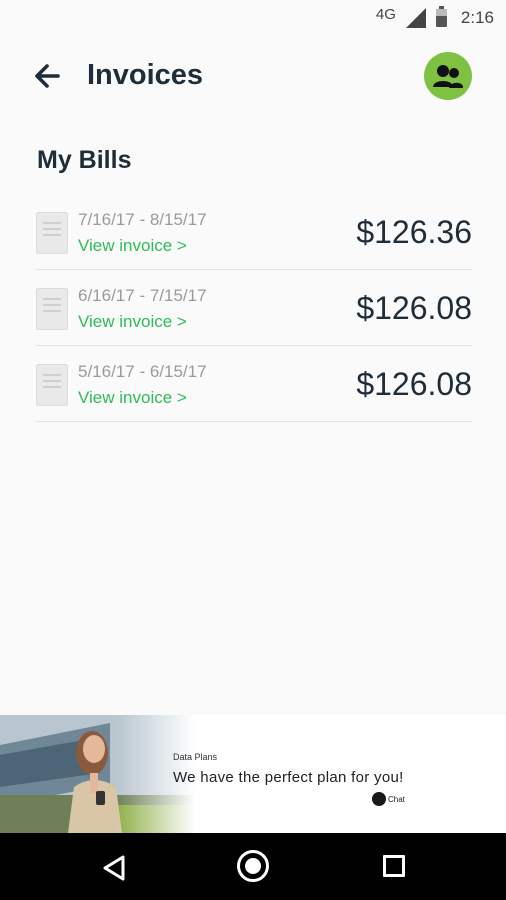  I want to click on bill-amount: $126.36, so click(414, 232).